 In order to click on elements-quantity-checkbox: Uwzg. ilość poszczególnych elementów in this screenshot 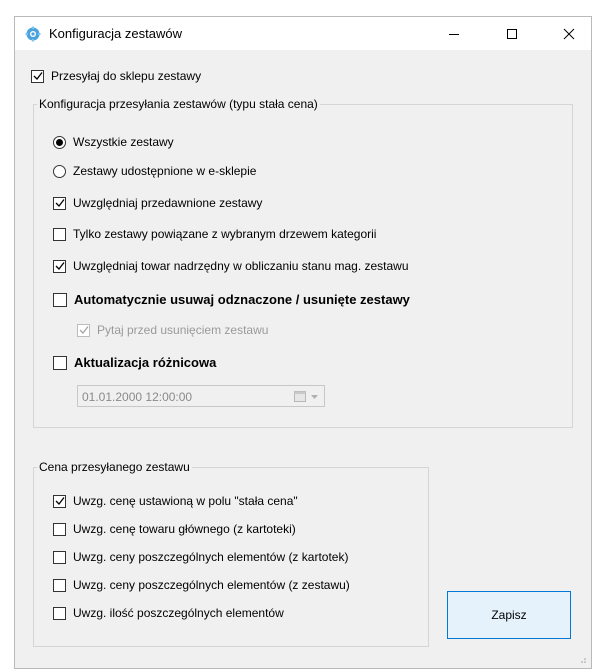, I will do `click(168, 613)`.